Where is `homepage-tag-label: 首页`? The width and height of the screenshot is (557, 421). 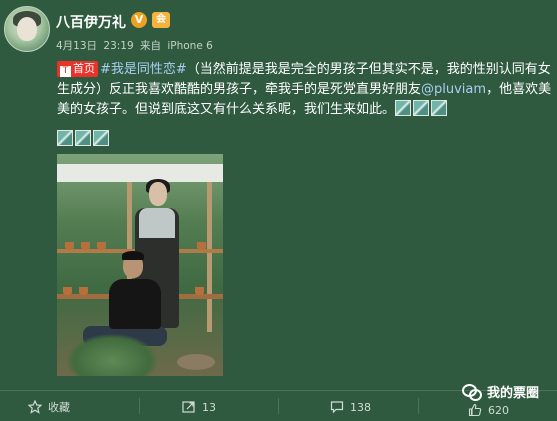 homepage-tag-label: 首页 is located at coordinates (84, 68).